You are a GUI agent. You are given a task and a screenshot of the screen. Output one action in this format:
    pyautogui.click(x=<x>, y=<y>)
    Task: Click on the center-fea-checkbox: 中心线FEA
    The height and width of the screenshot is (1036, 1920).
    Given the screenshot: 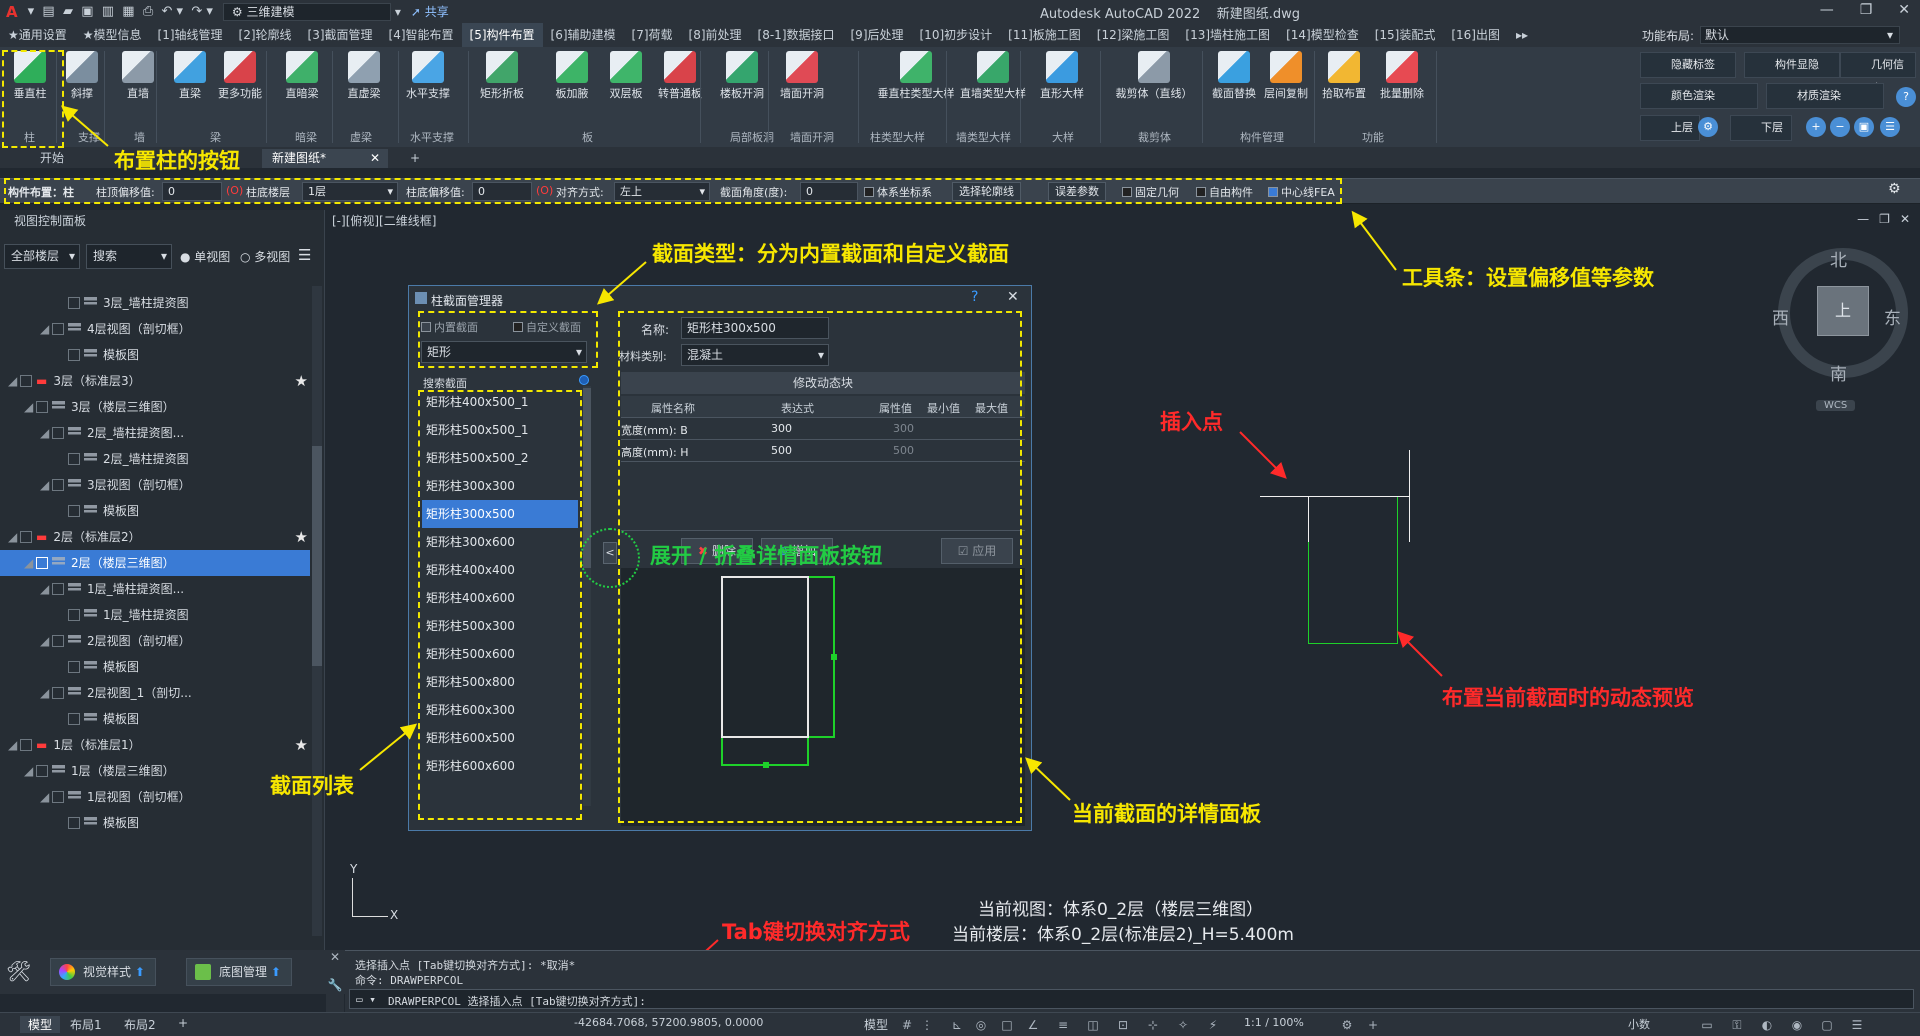 What is the action you would take?
    pyautogui.click(x=1301, y=192)
    